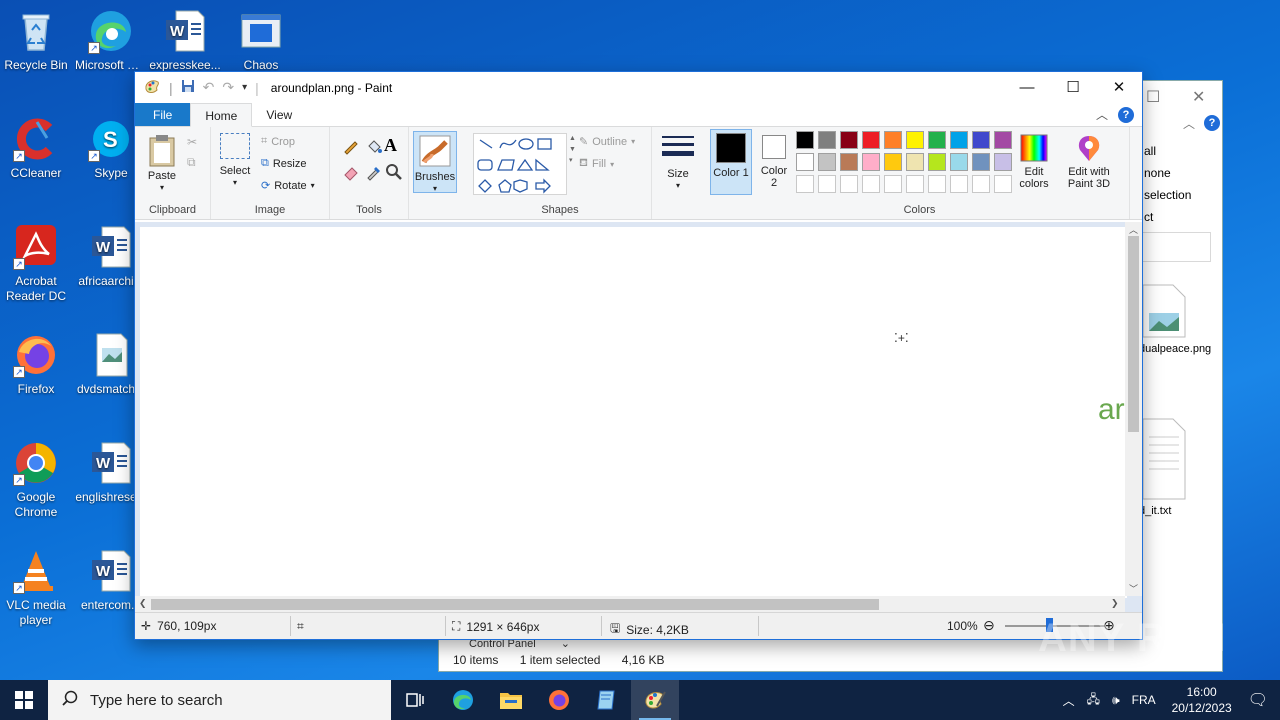  I want to click on copy-icon: ⧉, so click(191, 162).